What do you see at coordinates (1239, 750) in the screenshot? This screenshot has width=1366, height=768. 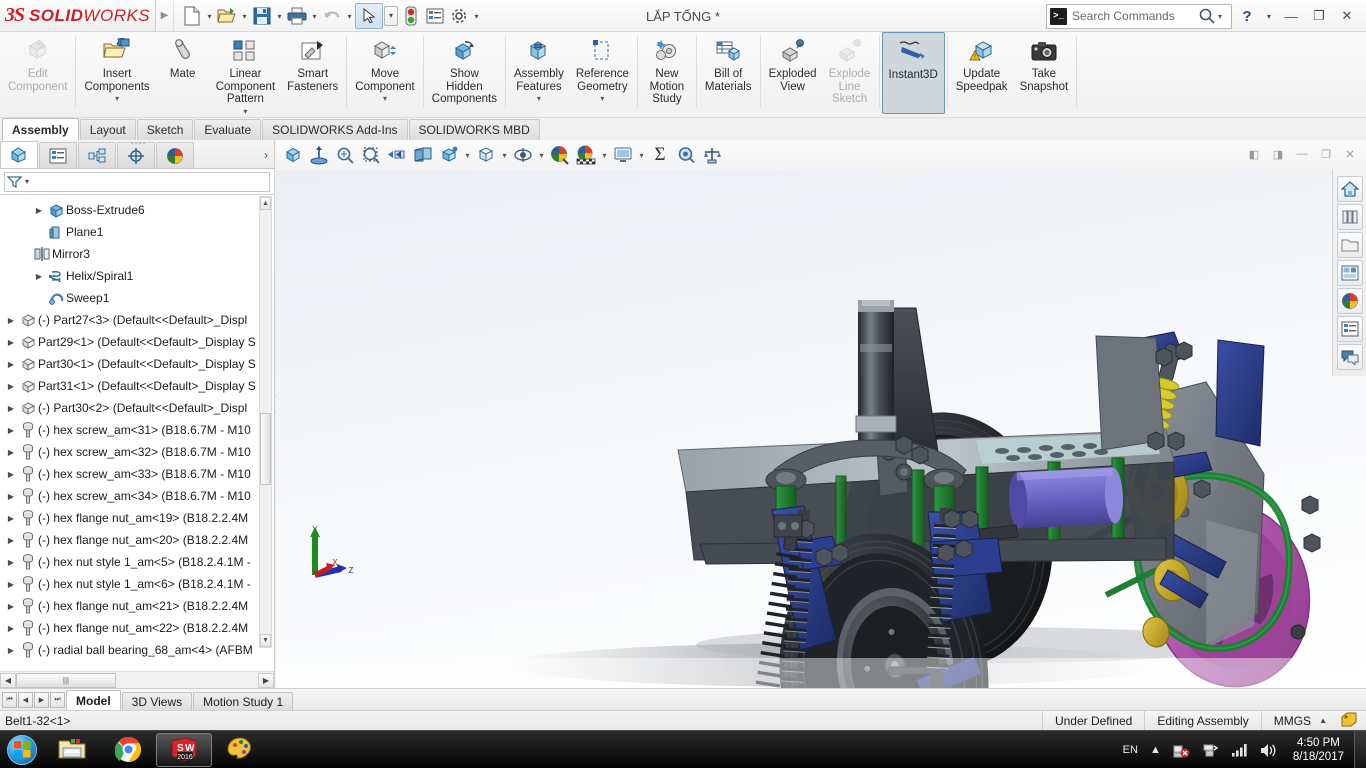 I see `signal-icon` at bounding box center [1239, 750].